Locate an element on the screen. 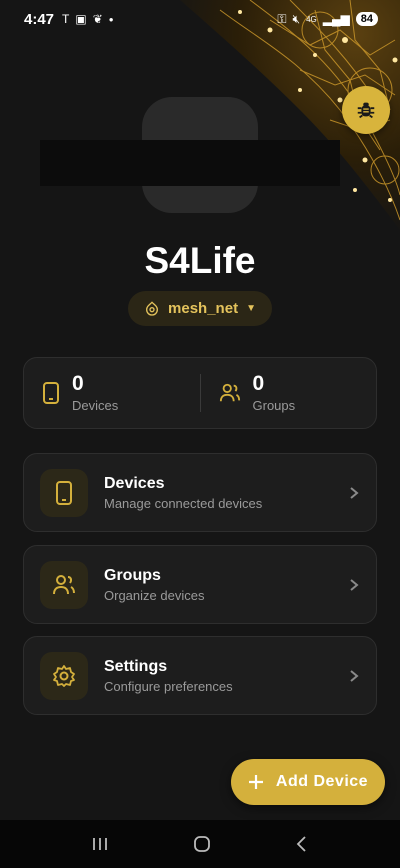 Image resolution: width=400 pixels, height=868 pixels. add-device-button: Add Device is located at coordinates (308, 782).